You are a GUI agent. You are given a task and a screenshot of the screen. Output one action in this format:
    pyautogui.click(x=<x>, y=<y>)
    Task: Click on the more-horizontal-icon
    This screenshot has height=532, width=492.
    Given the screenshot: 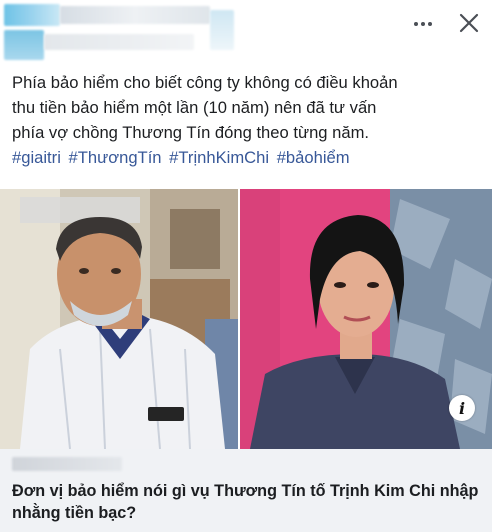 What is the action you would take?
    pyautogui.click(x=416, y=24)
    